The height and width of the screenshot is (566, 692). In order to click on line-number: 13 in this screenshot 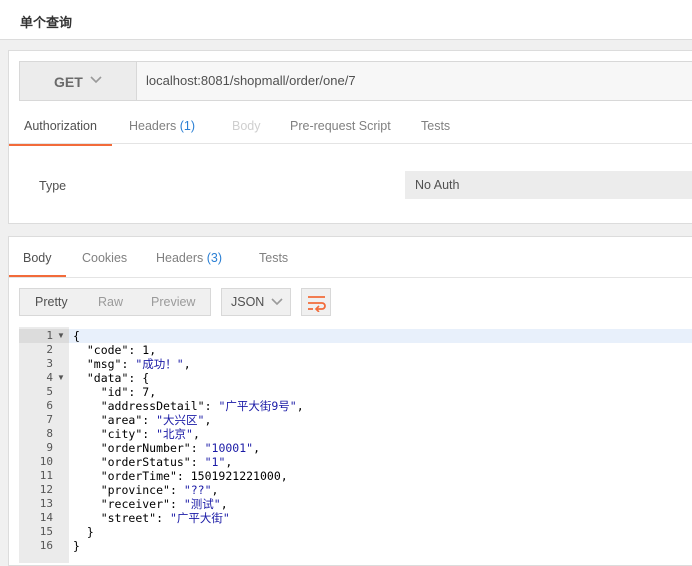, I will do `click(46, 503)`.